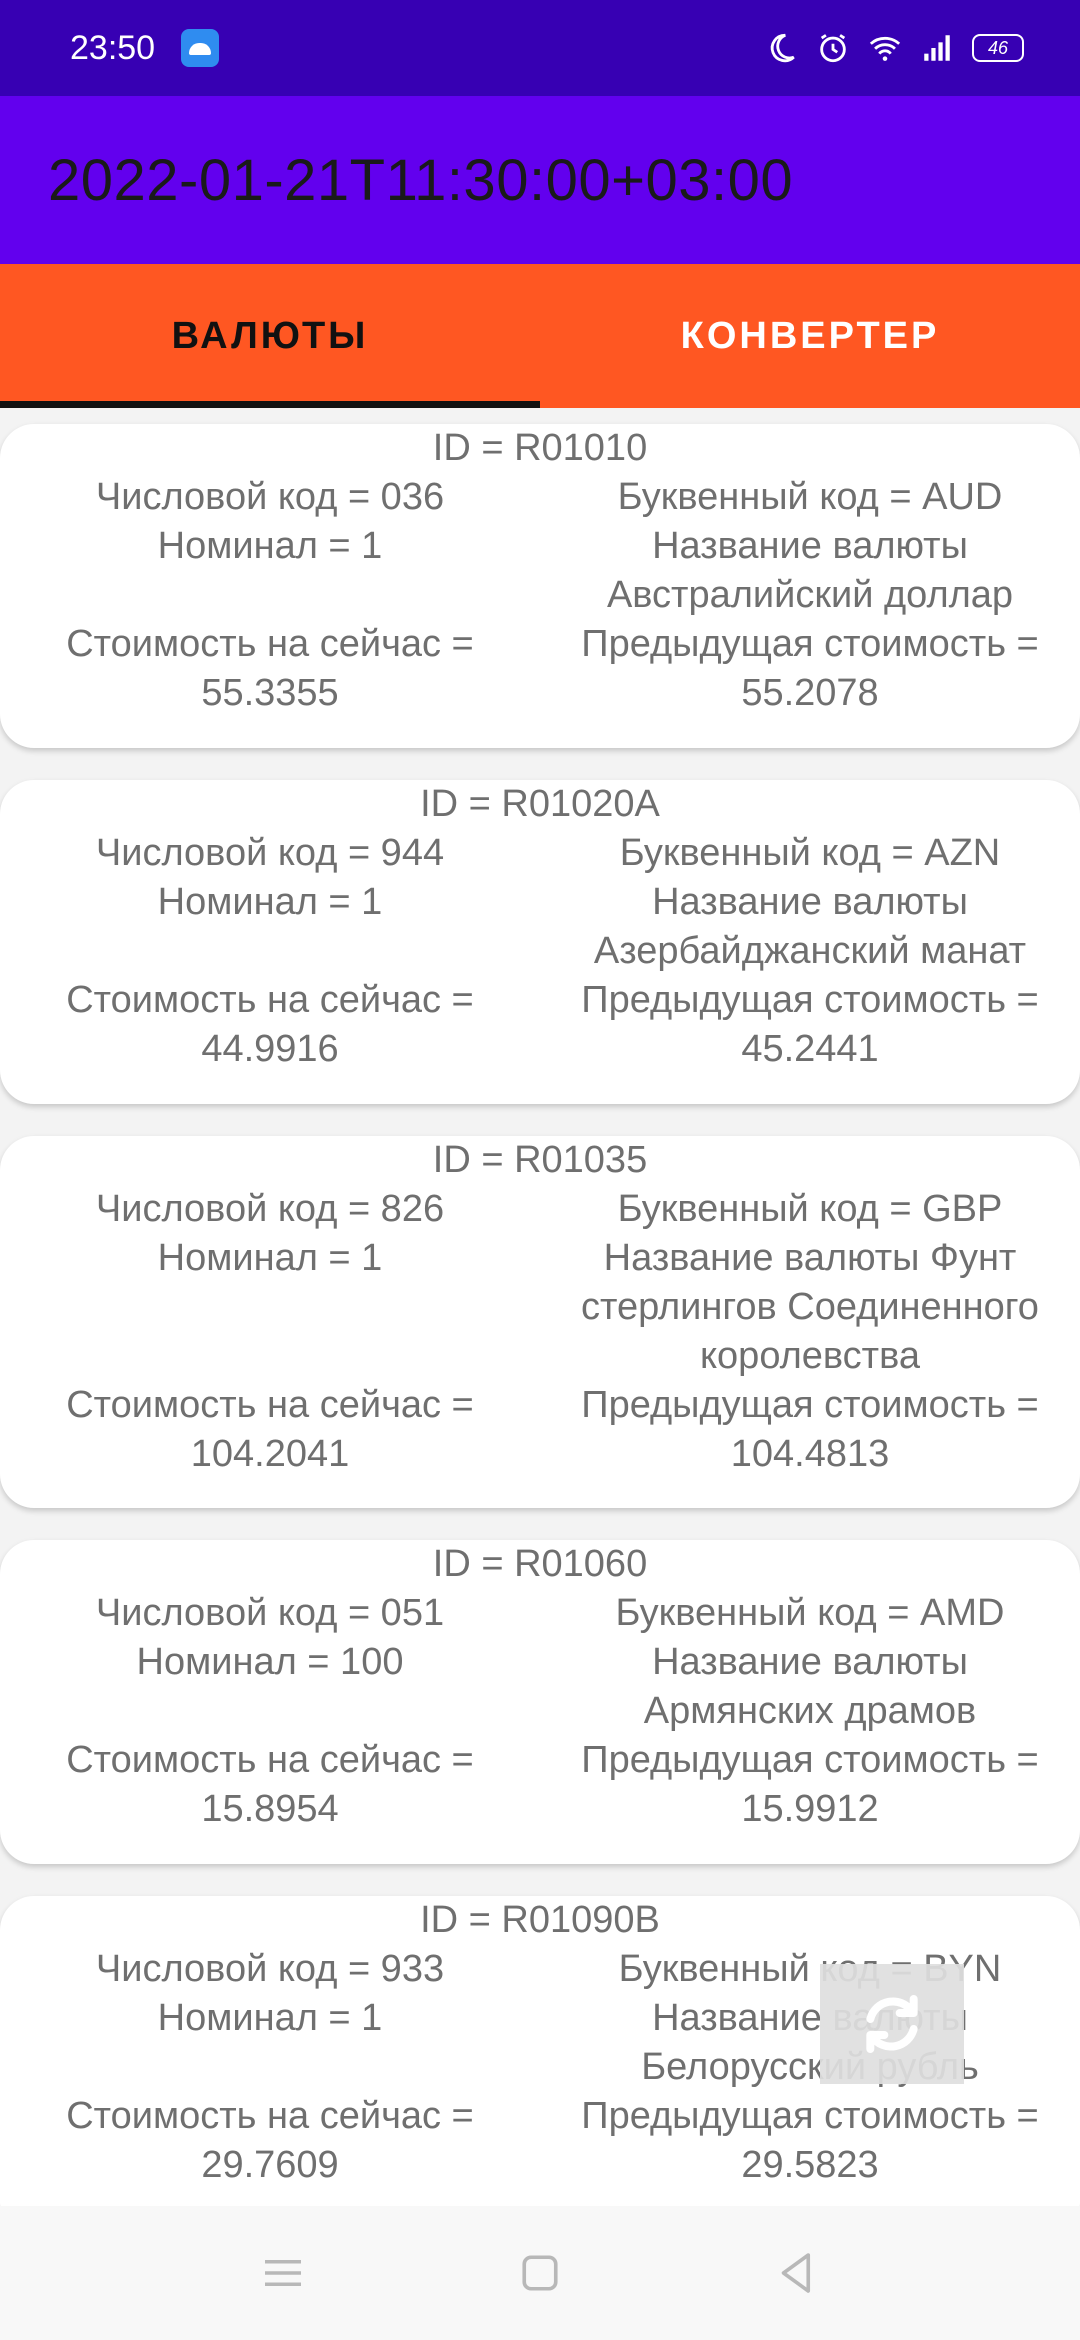 The width and height of the screenshot is (1080, 2340). What do you see at coordinates (885, 48) in the screenshot?
I see `wifi-icon` at bounding box center [885, 48].